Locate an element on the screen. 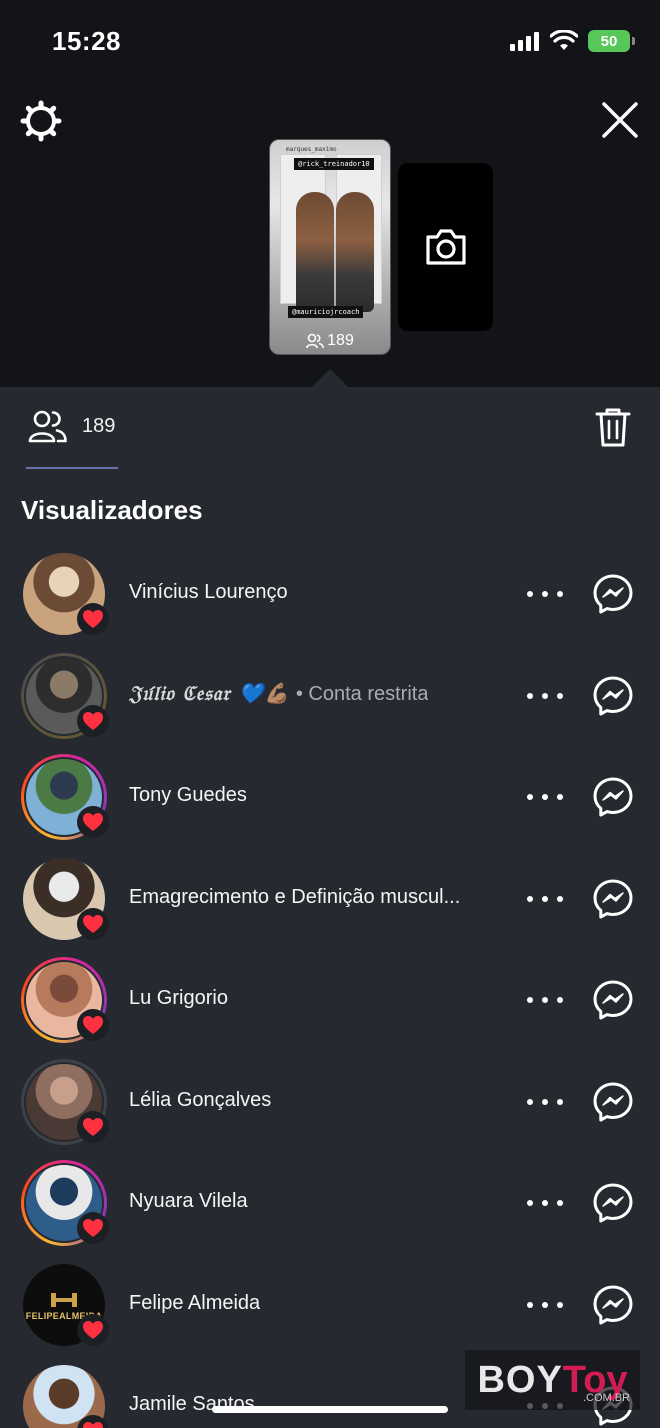 The image size is (660, 1428). watermark-logo: BOY Toy .COM.BR is located at coordinates (552, 1380).